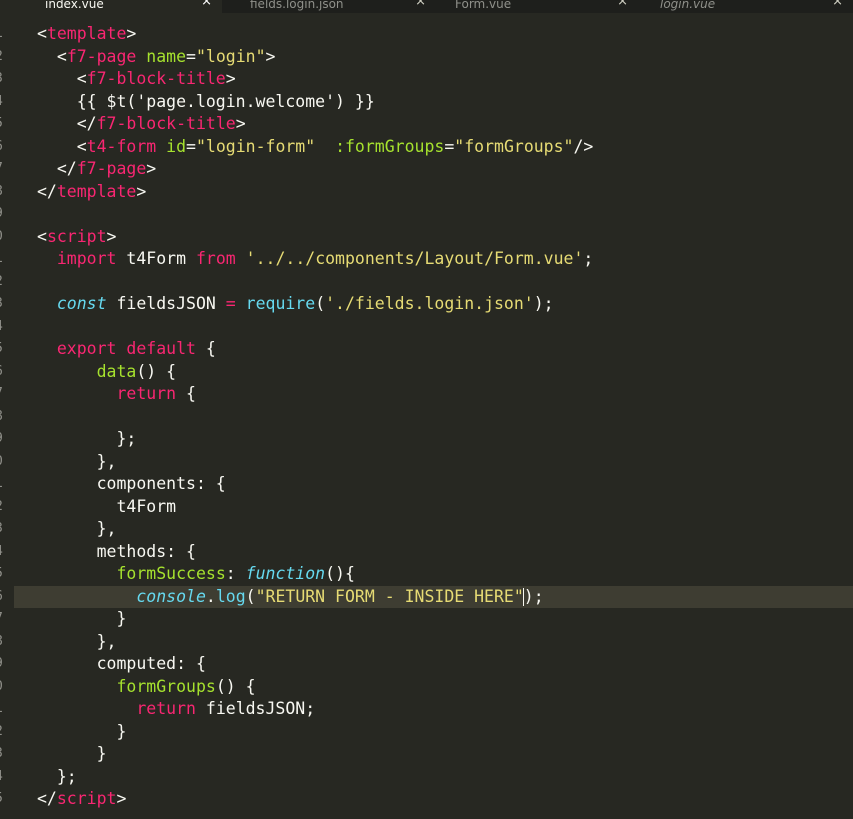 This screenshot has height=819, width=853. Describe the element at coordinates (426, 709) in the screenshot. I see `code-line: return fieldsJSON;` at that location.